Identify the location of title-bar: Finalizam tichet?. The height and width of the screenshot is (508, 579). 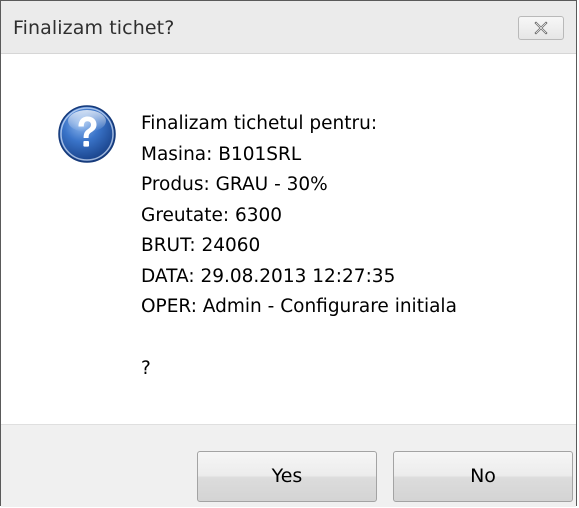
(288, 27).